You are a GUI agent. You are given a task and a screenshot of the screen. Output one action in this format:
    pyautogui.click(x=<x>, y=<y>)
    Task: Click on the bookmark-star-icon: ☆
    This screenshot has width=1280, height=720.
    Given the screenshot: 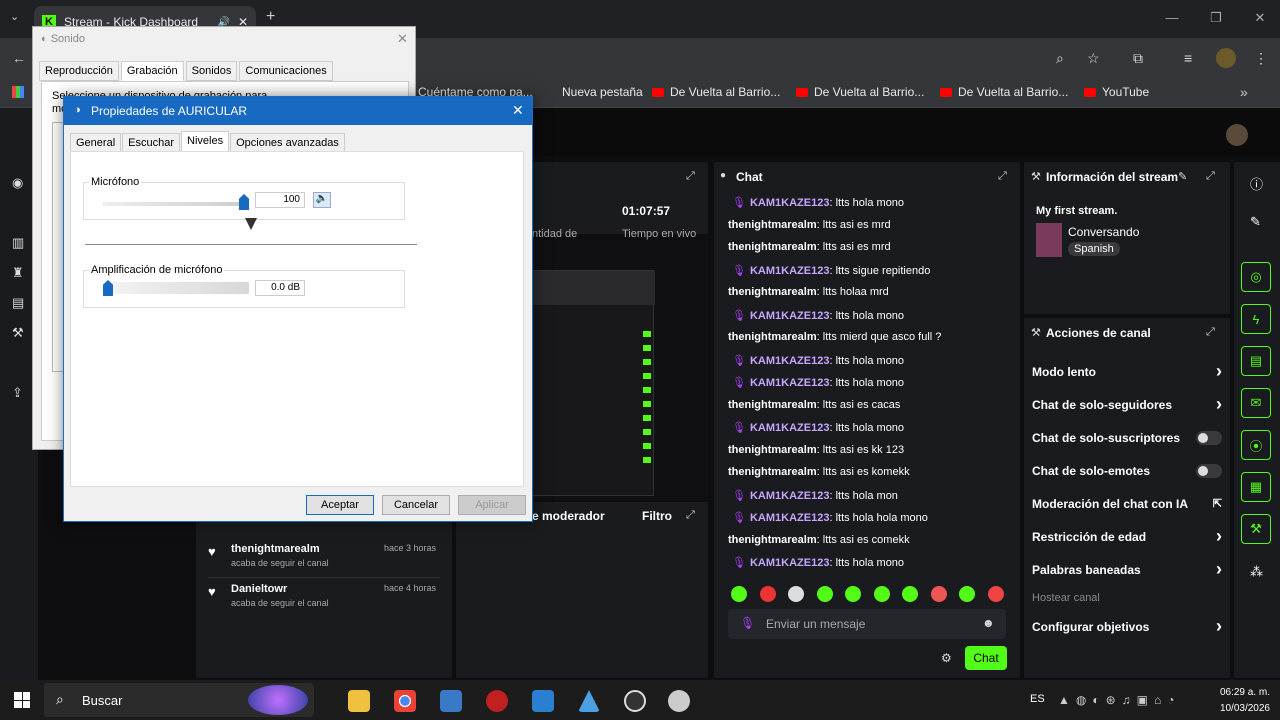 What is the action you would take?
    pyautogui.click(x=1093, y=58)
    